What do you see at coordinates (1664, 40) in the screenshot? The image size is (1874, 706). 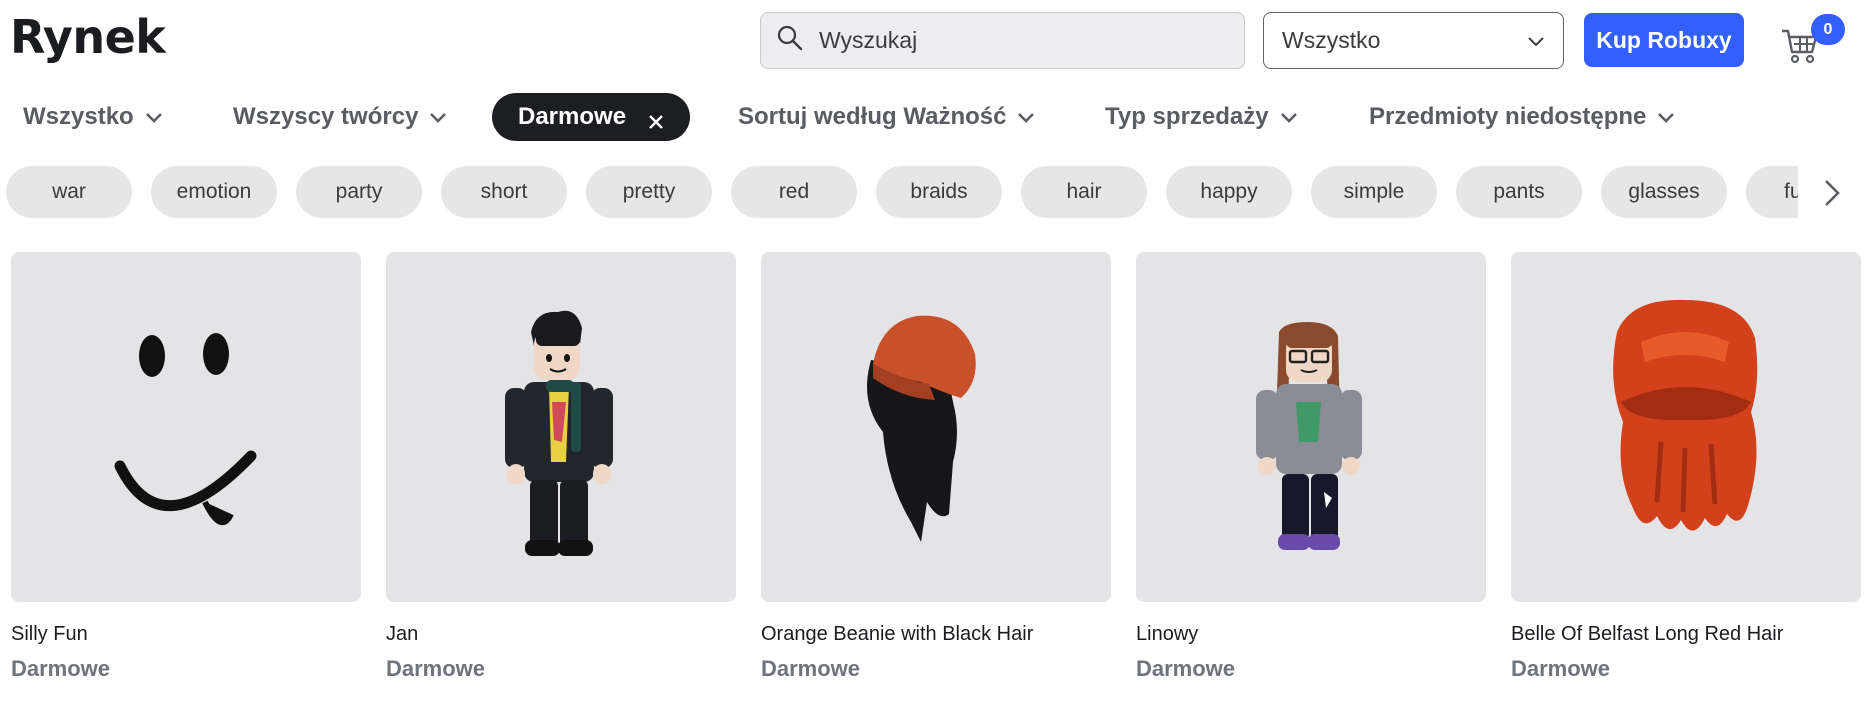 I see `buy-robux-button: Kup Robuxy` at bounding box center [1664, 40].